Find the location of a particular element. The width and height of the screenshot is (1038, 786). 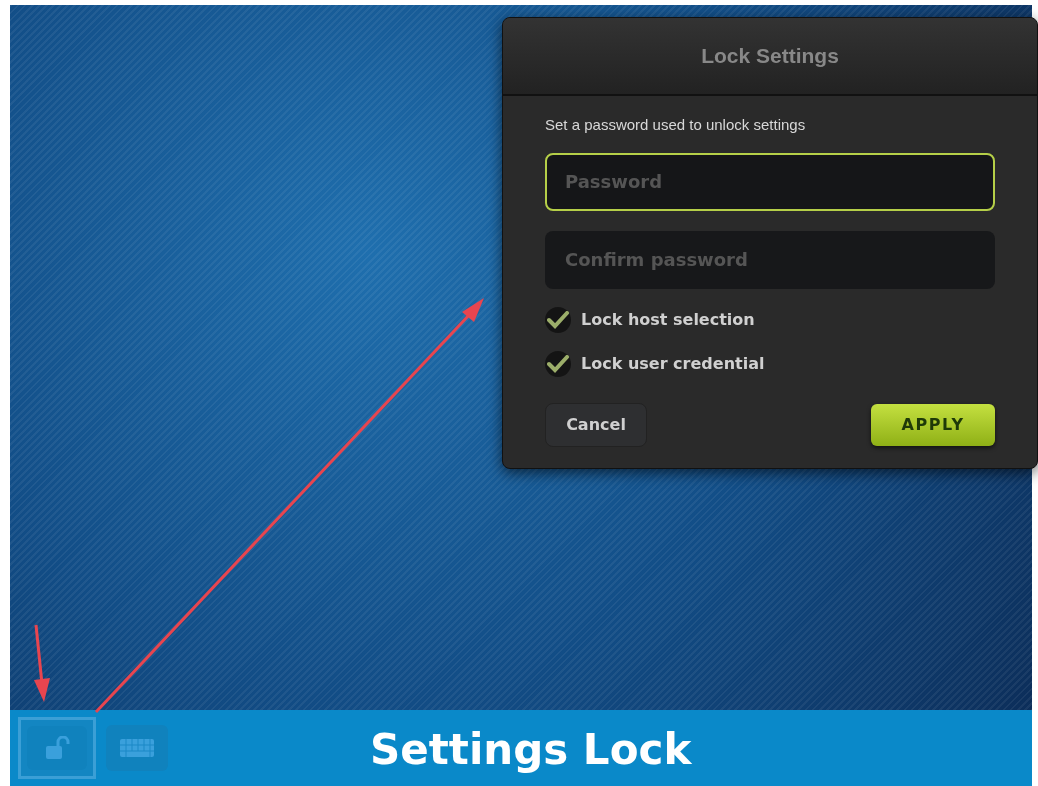

password-field: Password is located at coordinates (770, 181).